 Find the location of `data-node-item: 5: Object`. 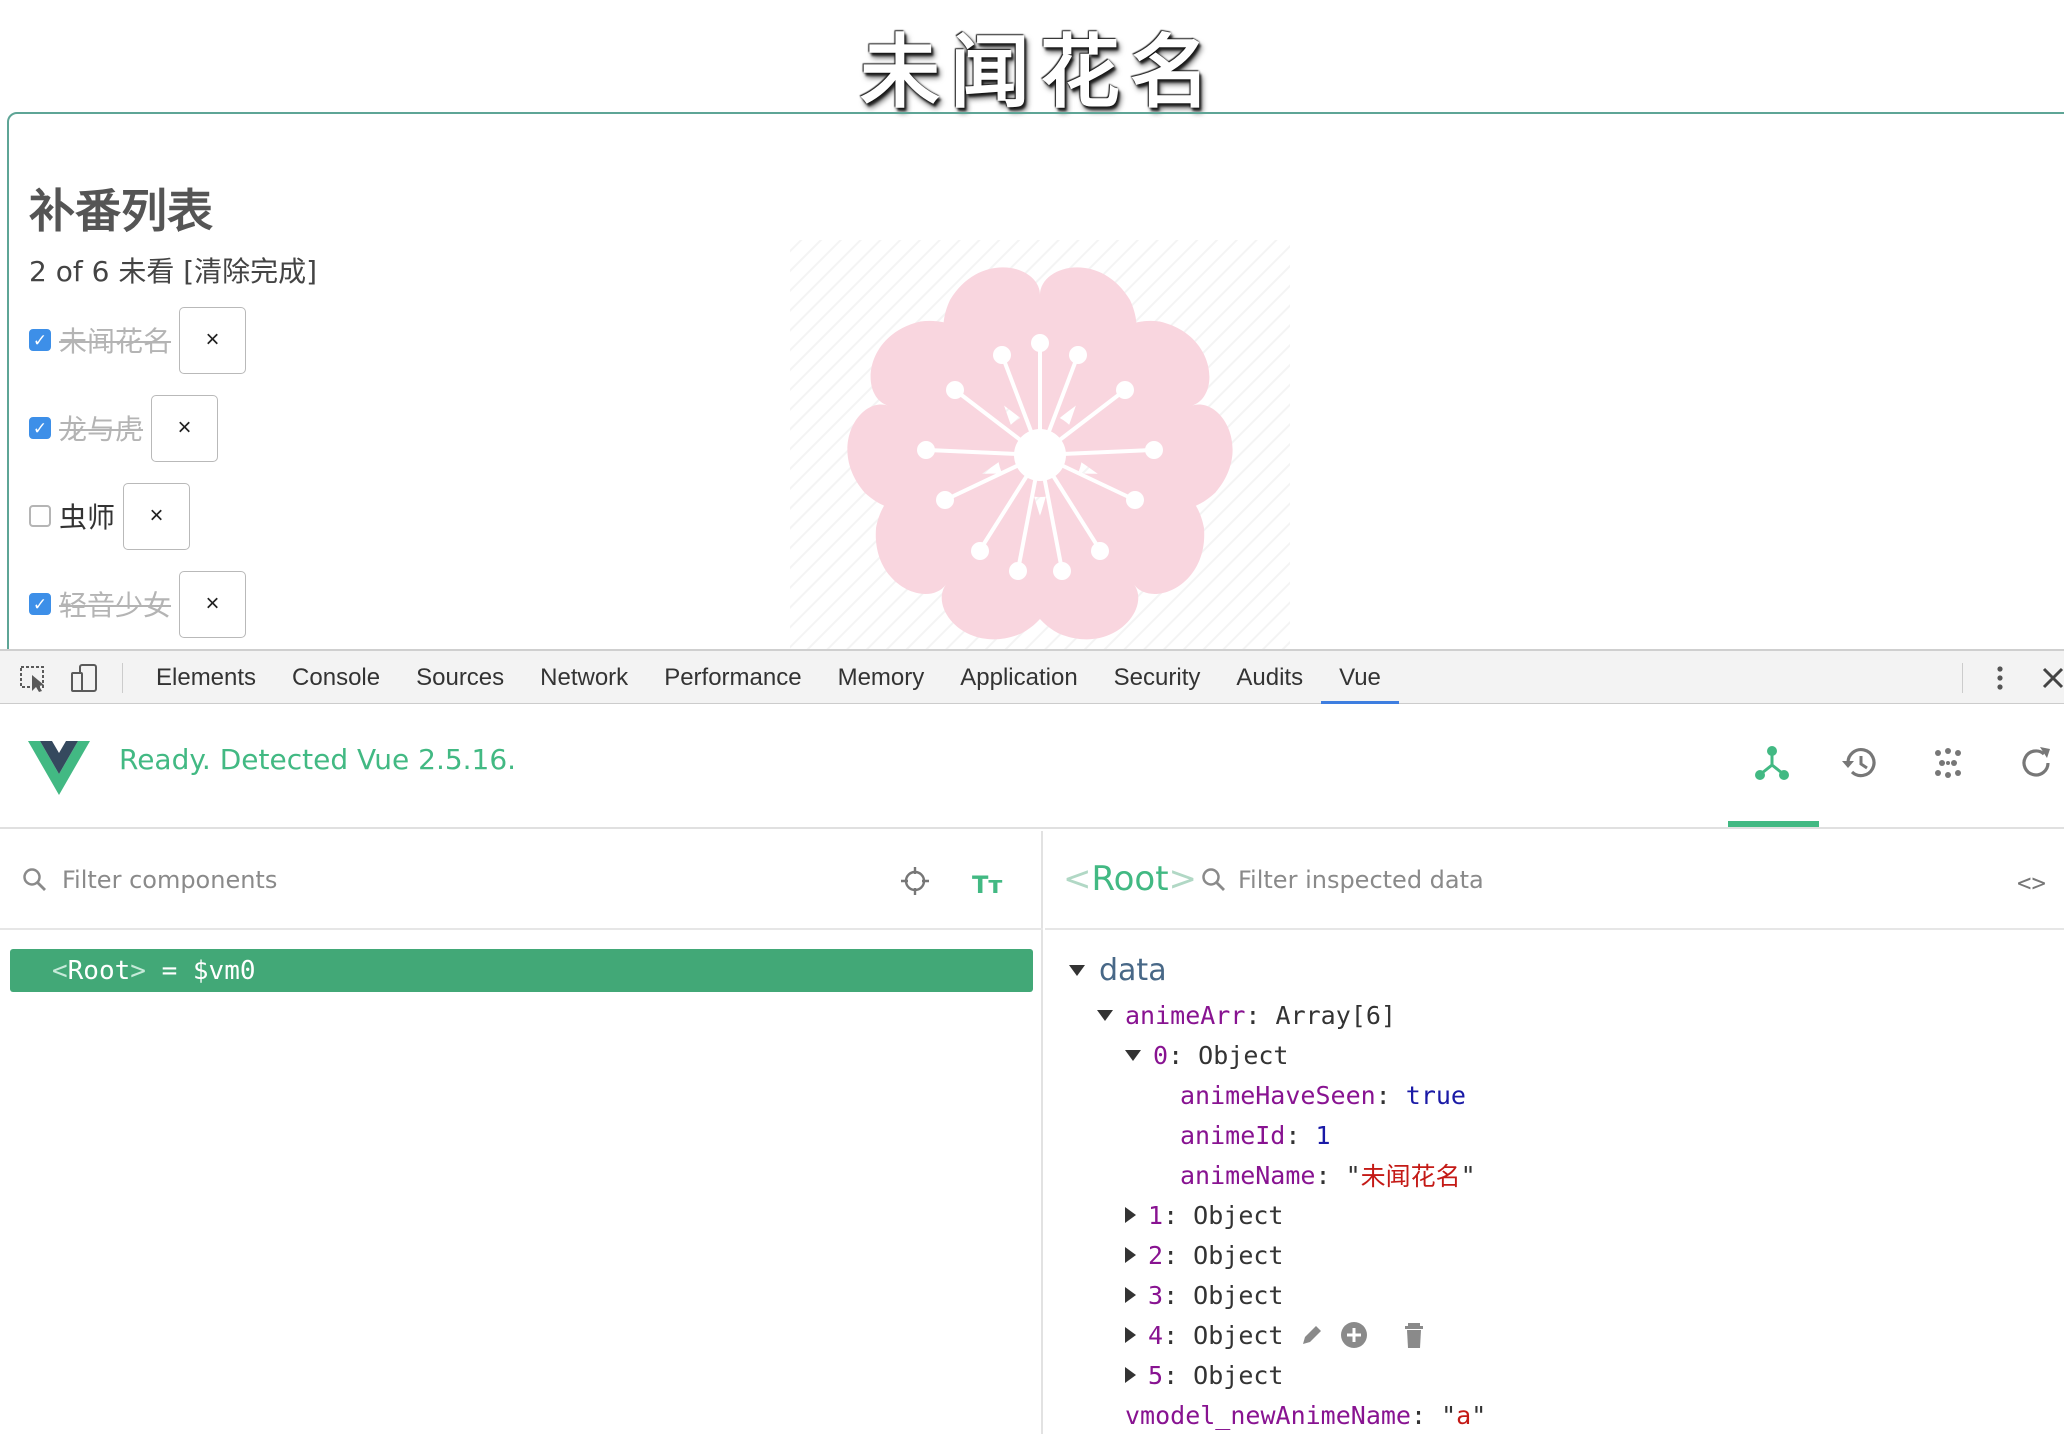

data-node-item: 5: Object is located at coordinates (1204, 1375).